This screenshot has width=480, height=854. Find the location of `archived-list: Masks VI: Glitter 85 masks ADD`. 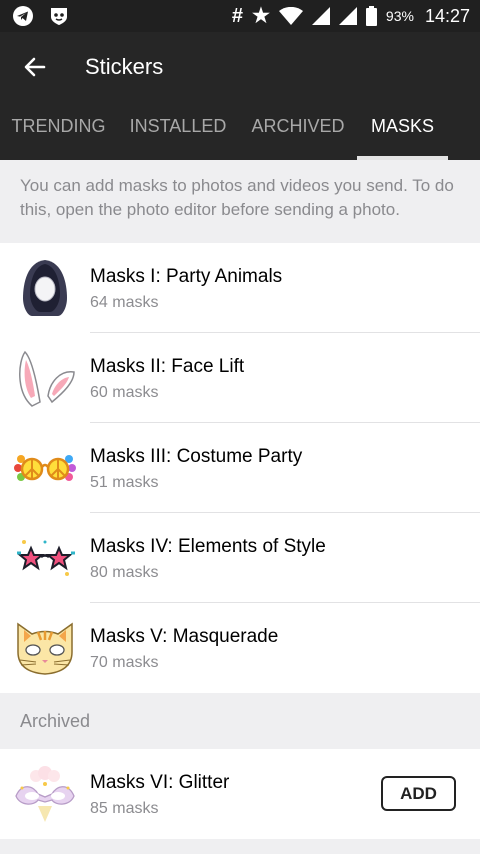

archived-list: Masks VI: Glitter 85 masks ADD is located at coordinates (240, 794).